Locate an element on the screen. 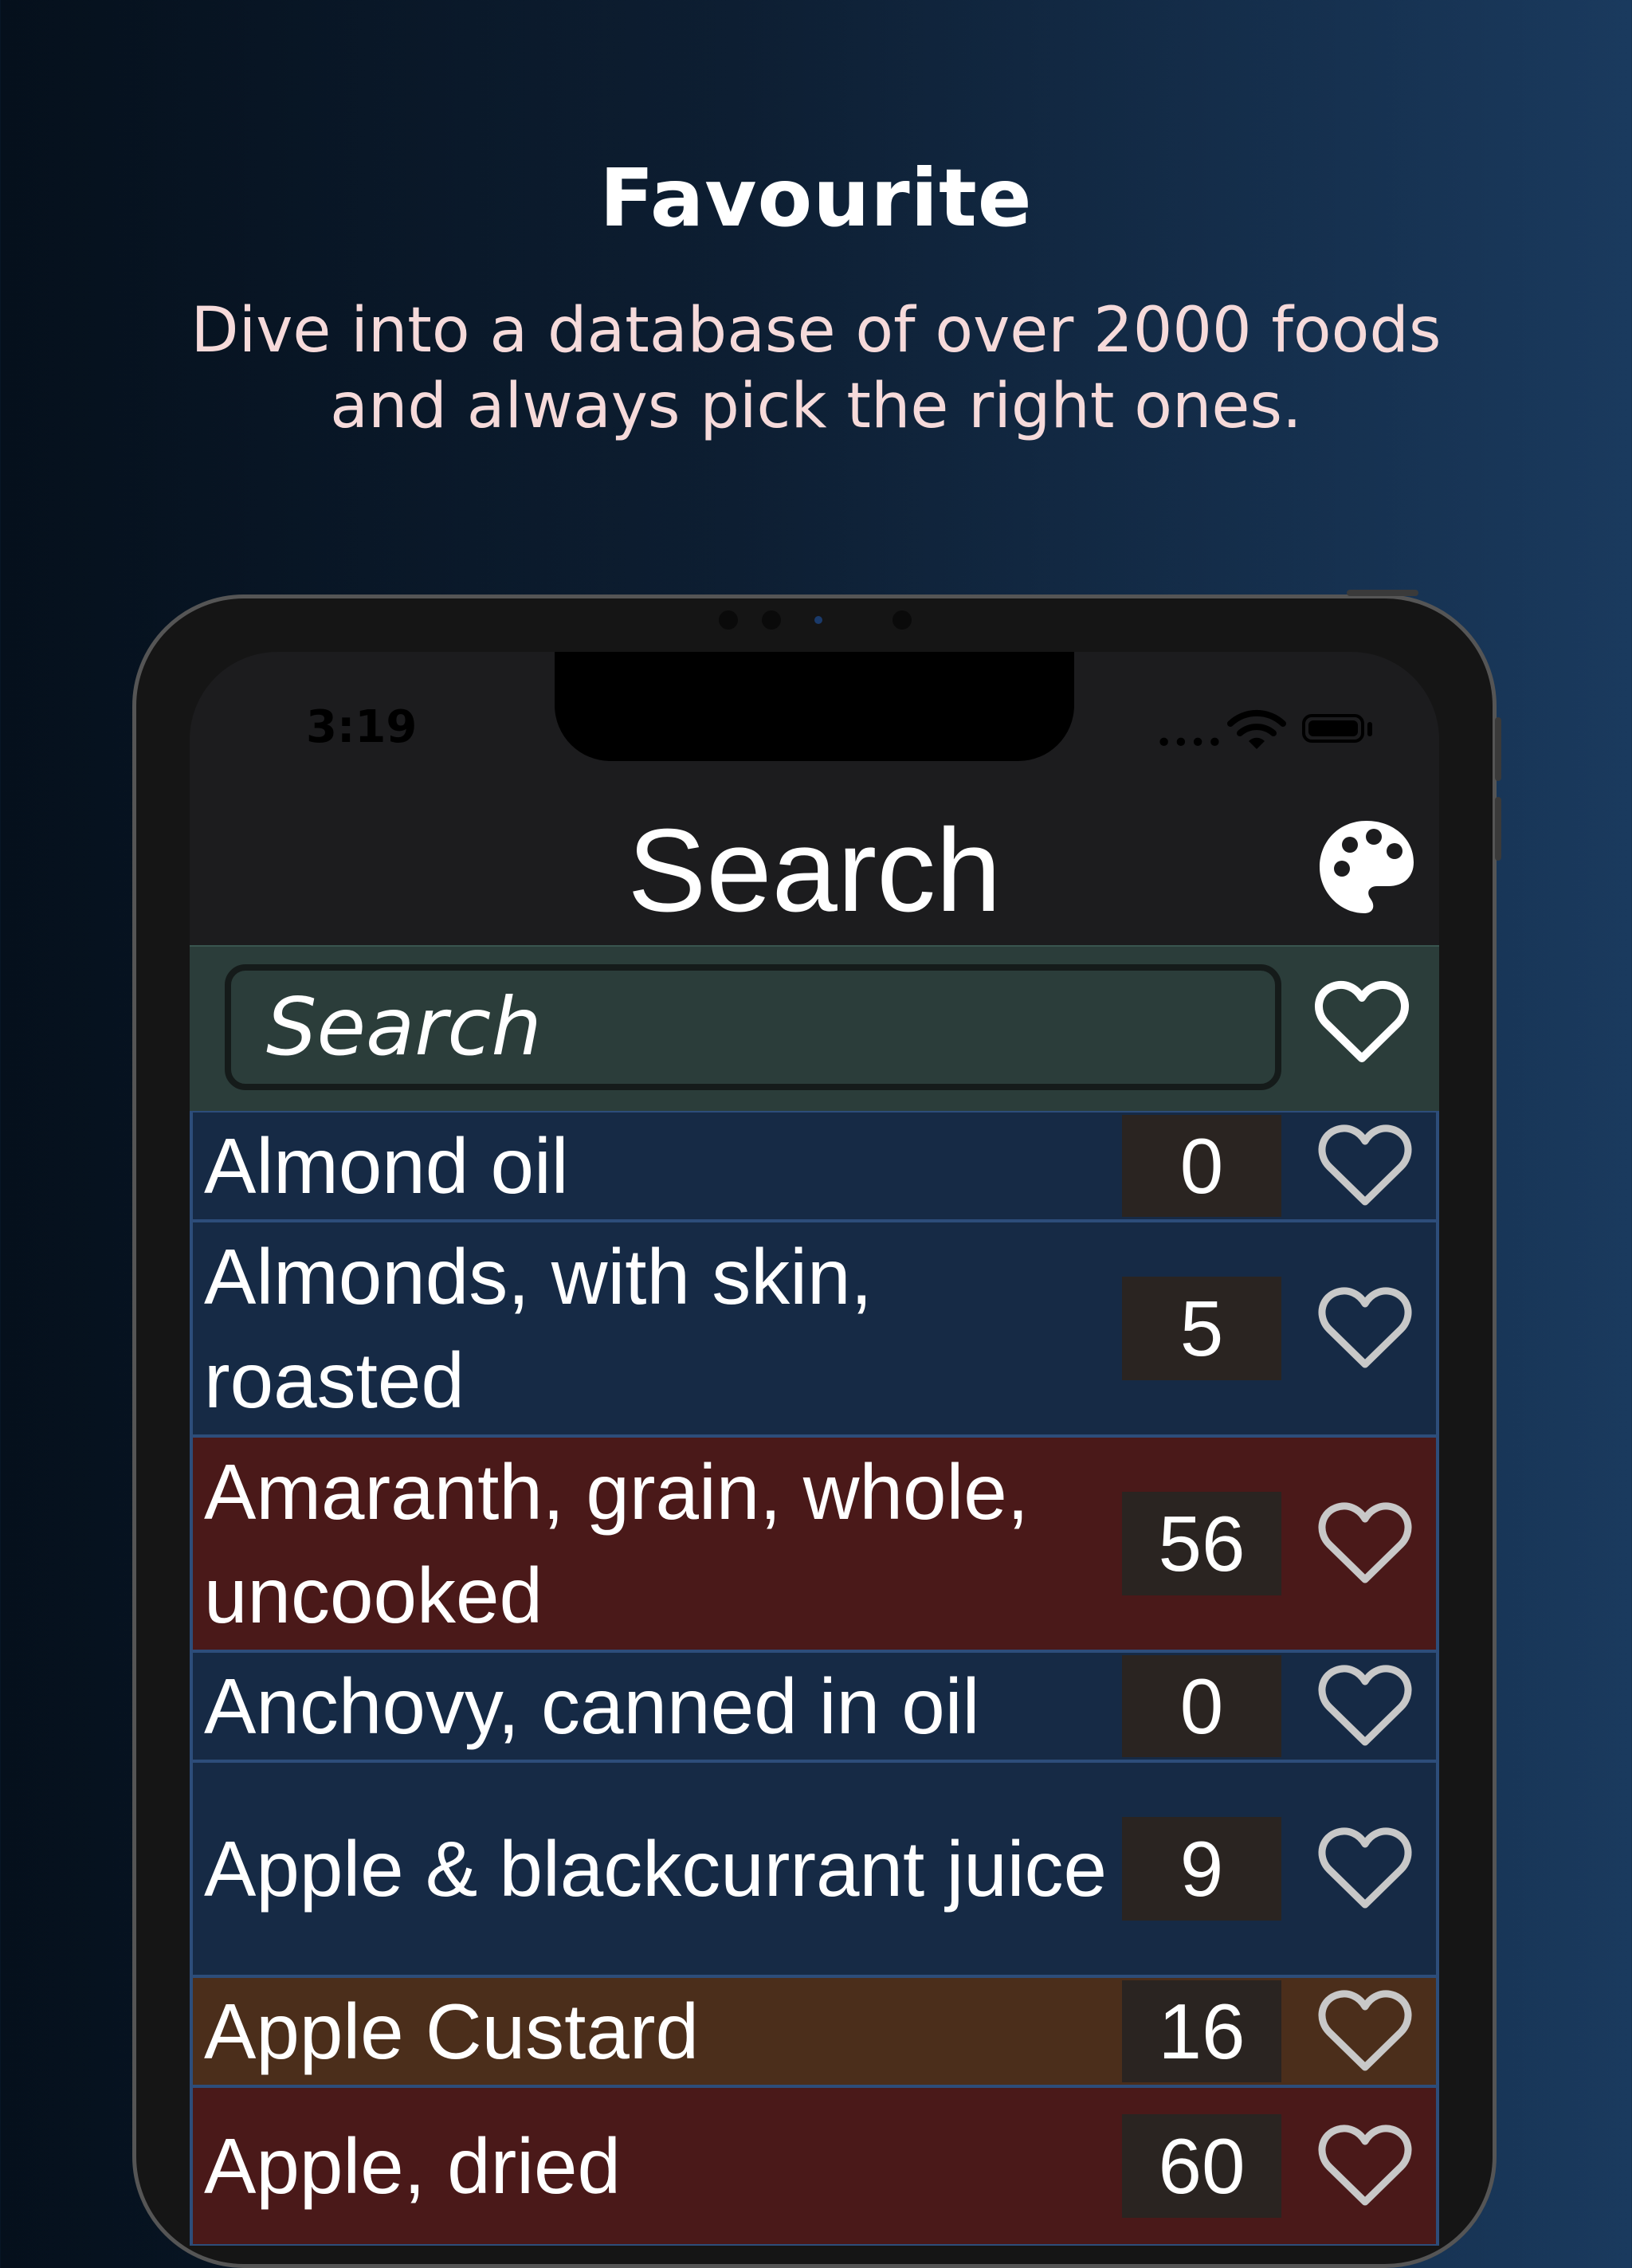 This screenshot has height=2268, width=1632. gi-value: 16 is located at coordinates (1201, 2031).